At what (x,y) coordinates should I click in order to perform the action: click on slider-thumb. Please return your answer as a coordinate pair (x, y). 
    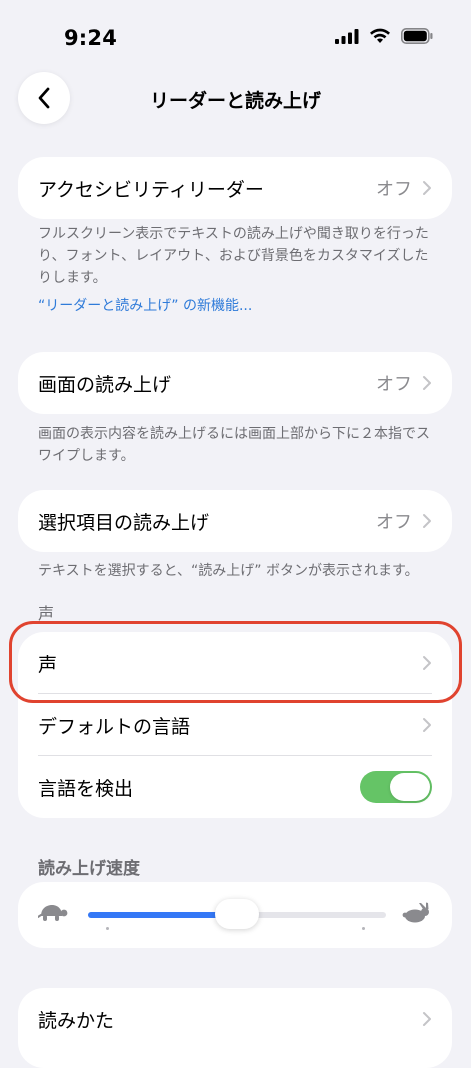
    Looking at the image, I should click on (237, 914).